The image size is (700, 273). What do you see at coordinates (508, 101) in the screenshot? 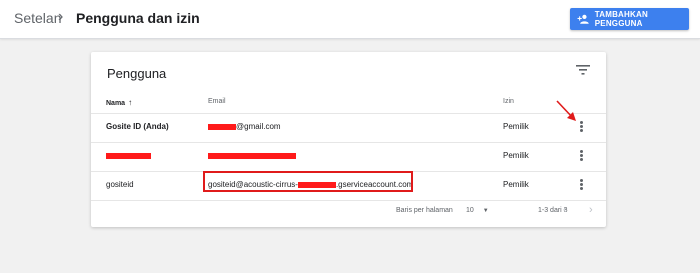
I see `column-header-permission: Izin` at bounding box center [508, 101].